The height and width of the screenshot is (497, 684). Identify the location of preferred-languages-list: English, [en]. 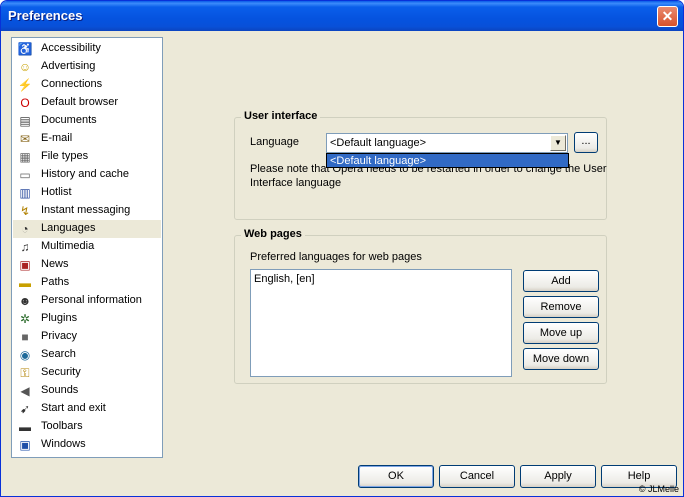
(381, 323).